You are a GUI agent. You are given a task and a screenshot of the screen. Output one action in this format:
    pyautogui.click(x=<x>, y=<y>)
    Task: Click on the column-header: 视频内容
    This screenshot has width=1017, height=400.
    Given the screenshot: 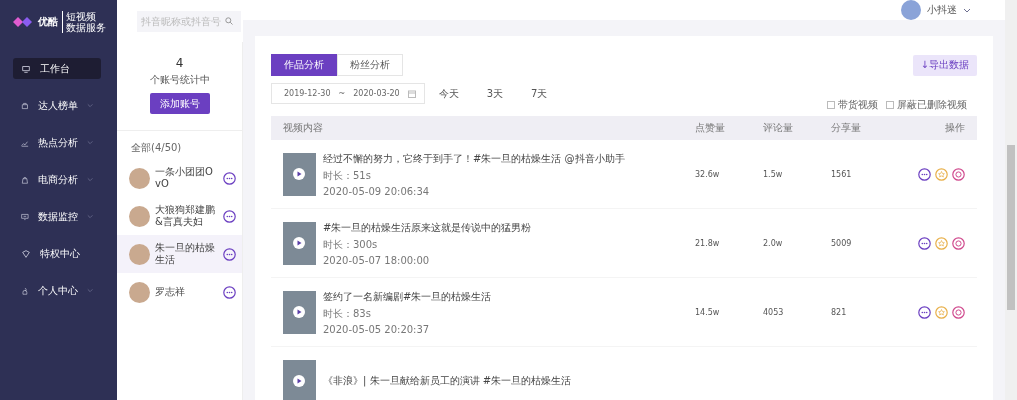 What is the action you would take?
    pyautogui.click(x=303, y=128)
    